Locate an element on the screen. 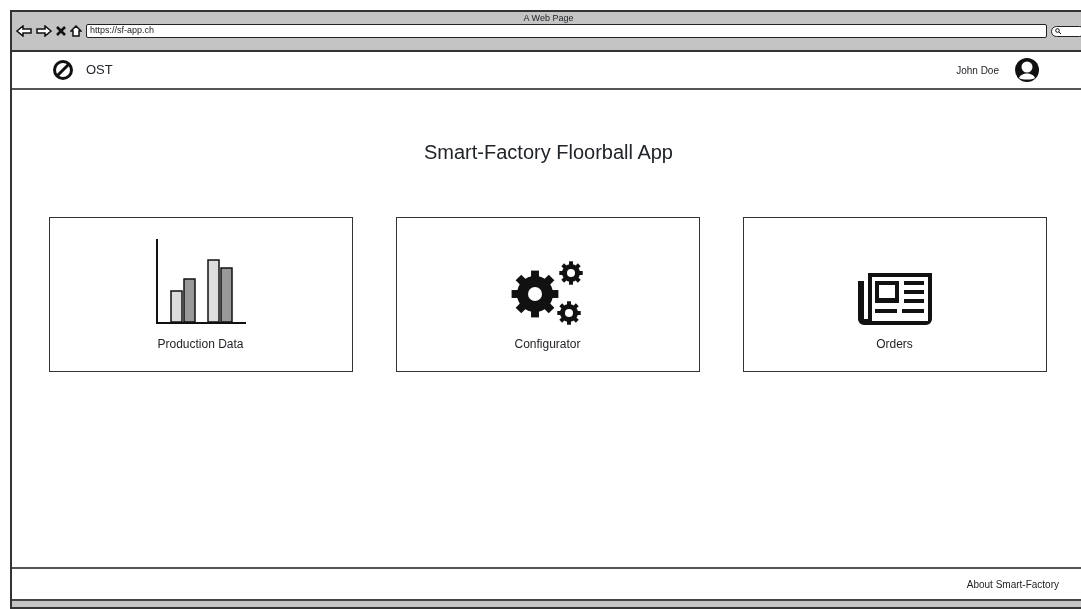 This screenshot has width=1081, height=609. navigation-card: Configurator is located at coordinates (547, 294).